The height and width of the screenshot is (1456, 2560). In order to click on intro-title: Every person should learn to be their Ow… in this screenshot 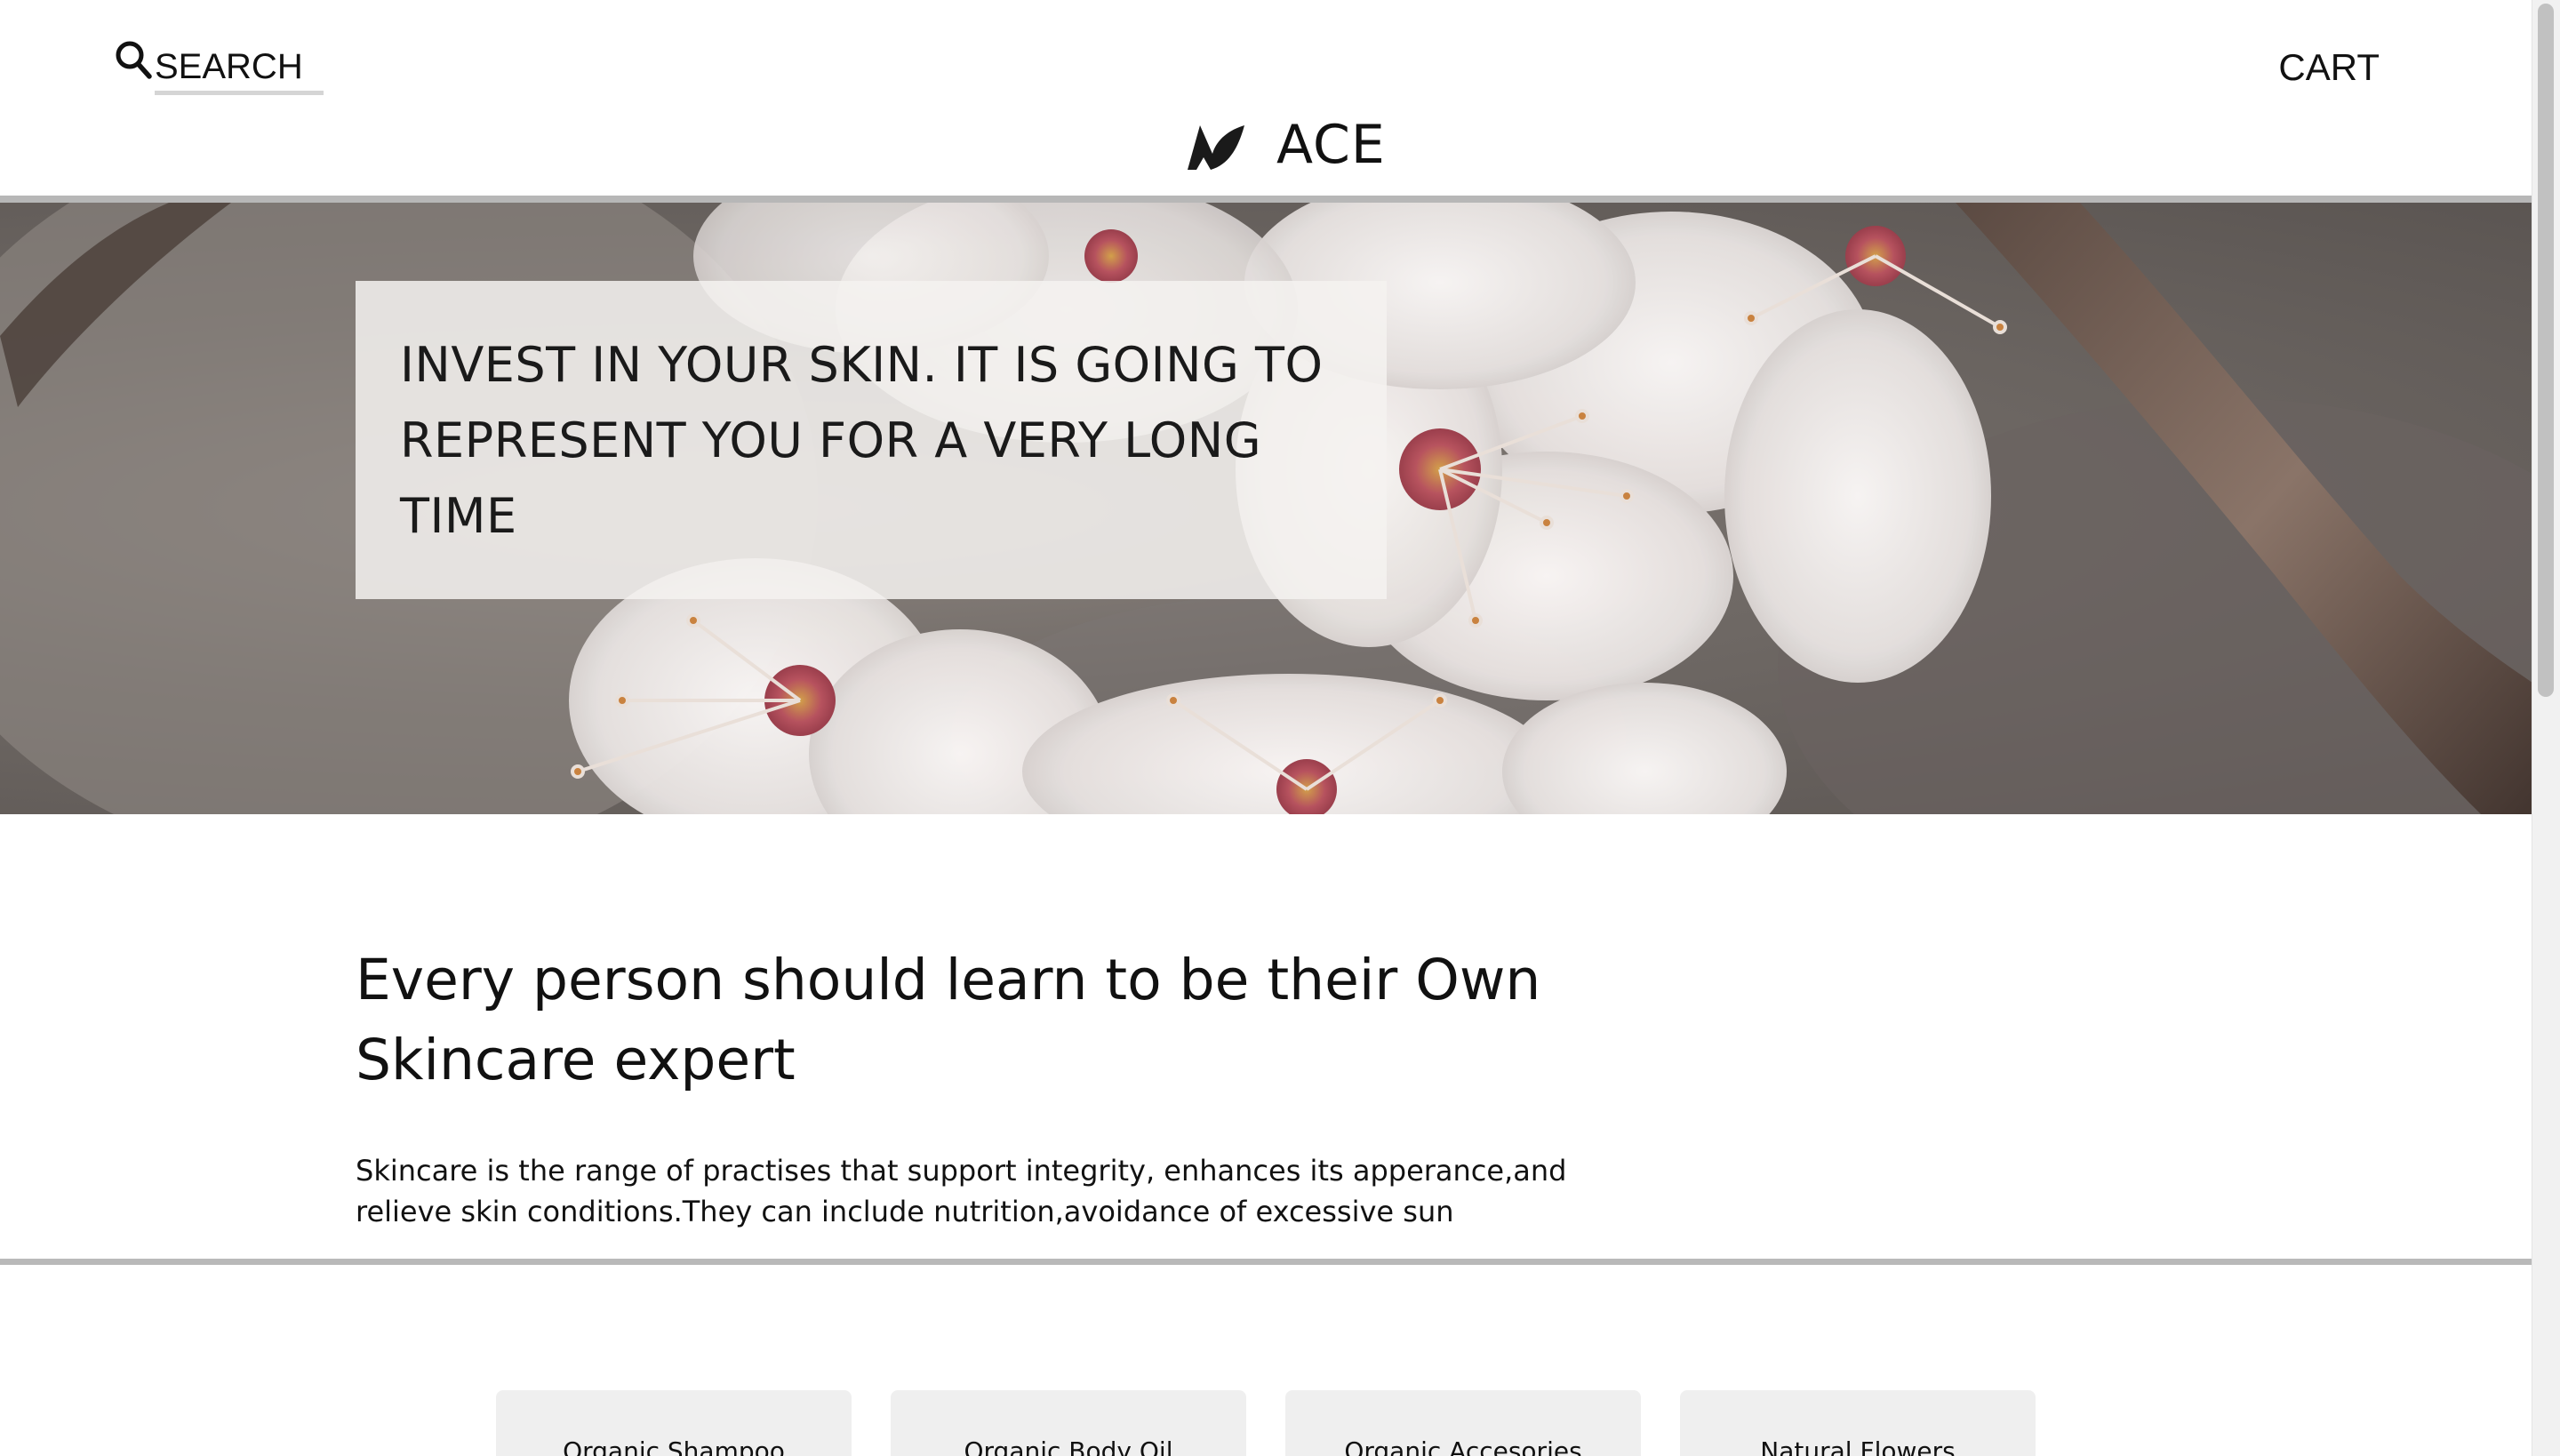, I will do `click(948, 1020)`.